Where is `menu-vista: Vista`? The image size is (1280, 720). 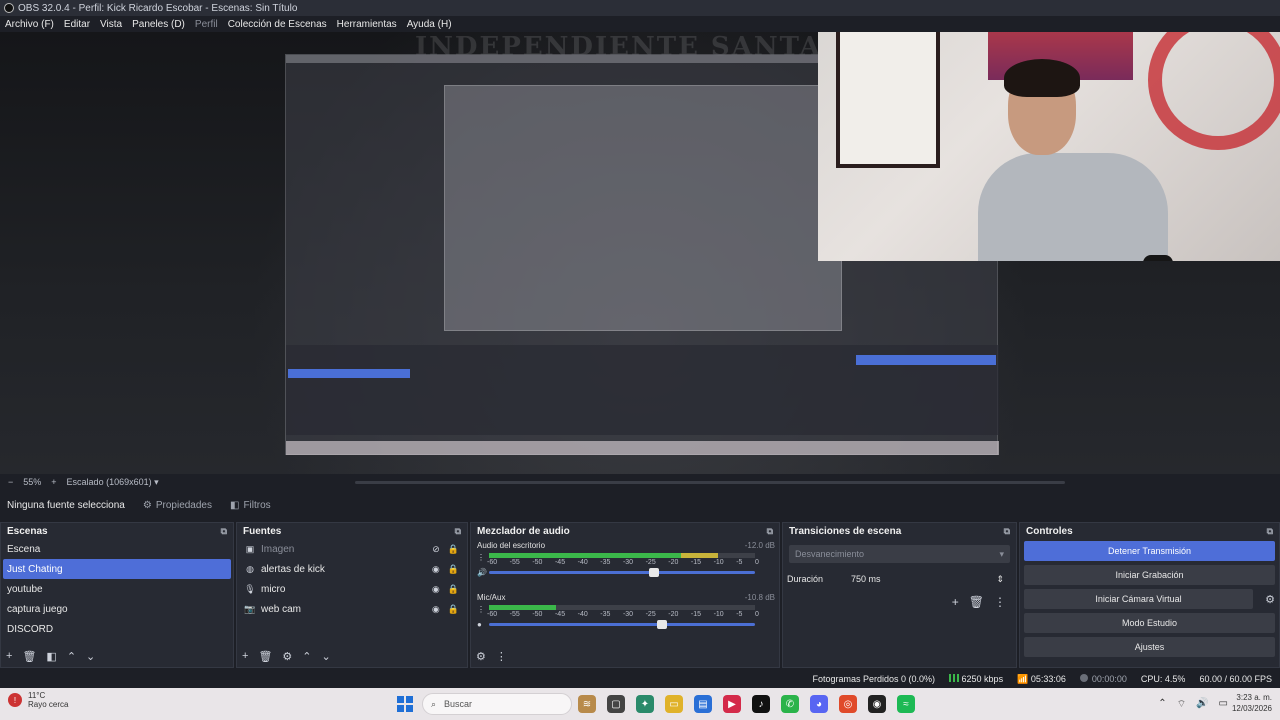
menu-vista: Vista is located at coordinates (111, 24).